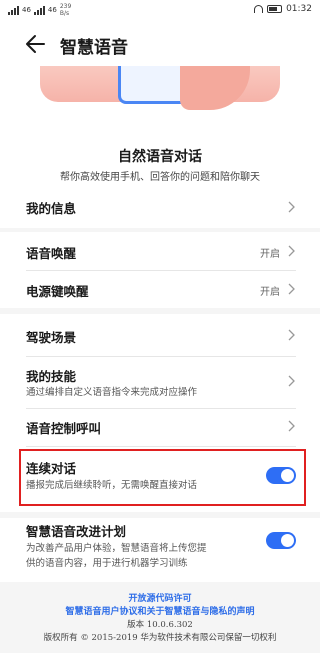  Describe the element at coordinates (160, 289) in the screenshot. I see `row-power-key-wakeup: 电源键唤醒 开启` at that location.